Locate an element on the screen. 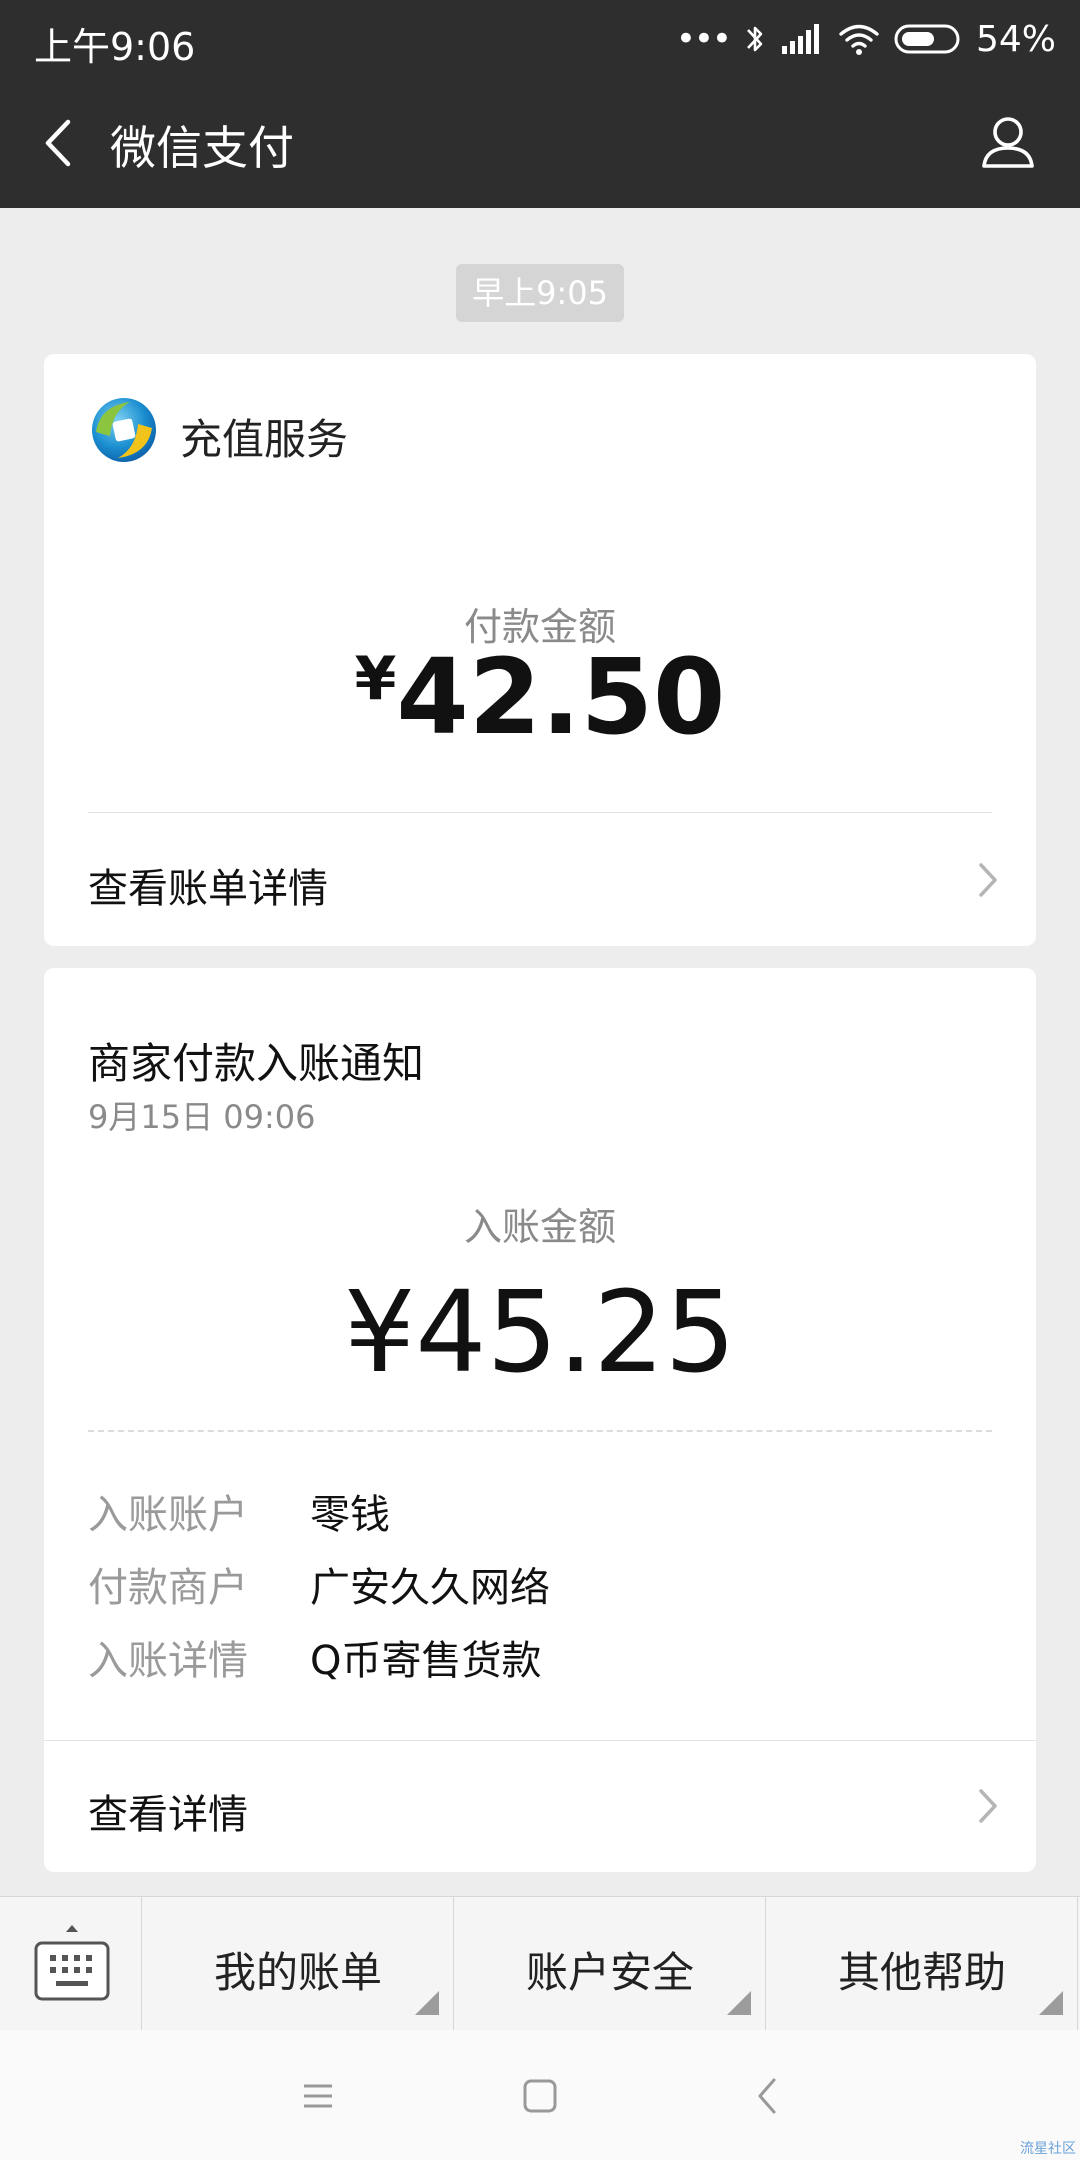 This screenshot has height=2160, width=1080. recent-apps-icon is located at coordinates (318, 2096).